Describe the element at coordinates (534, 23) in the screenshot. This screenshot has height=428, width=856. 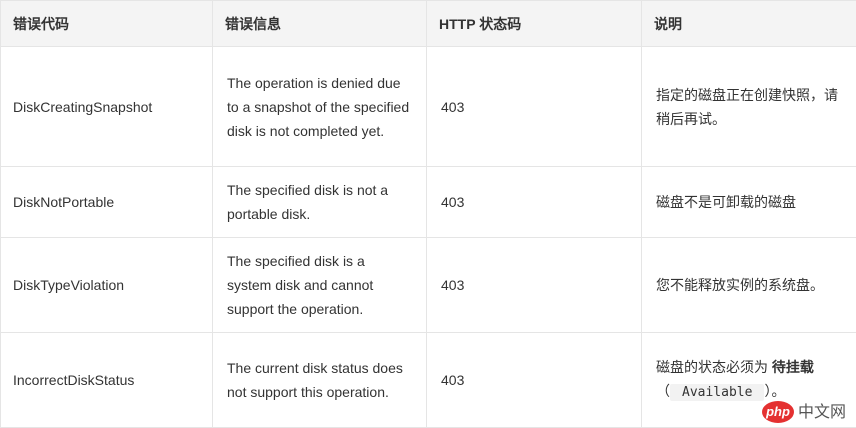
I see `header-http-status: HTTP 状态码` at that location.